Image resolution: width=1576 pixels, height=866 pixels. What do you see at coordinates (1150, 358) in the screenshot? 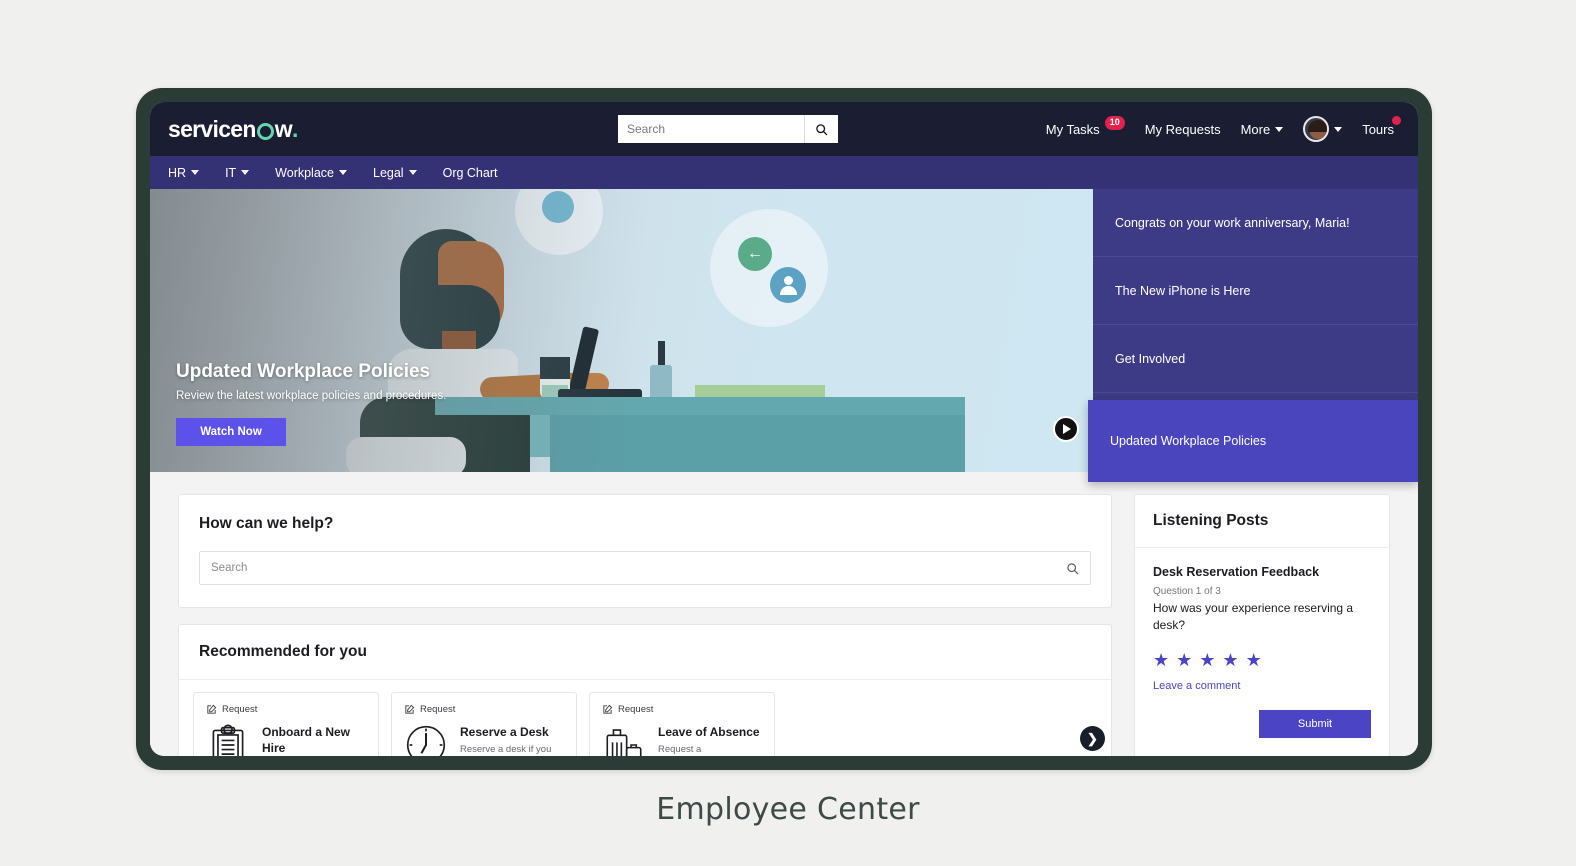
I see `announcement-label: Get Involved` at bounding box center [1150, 358].